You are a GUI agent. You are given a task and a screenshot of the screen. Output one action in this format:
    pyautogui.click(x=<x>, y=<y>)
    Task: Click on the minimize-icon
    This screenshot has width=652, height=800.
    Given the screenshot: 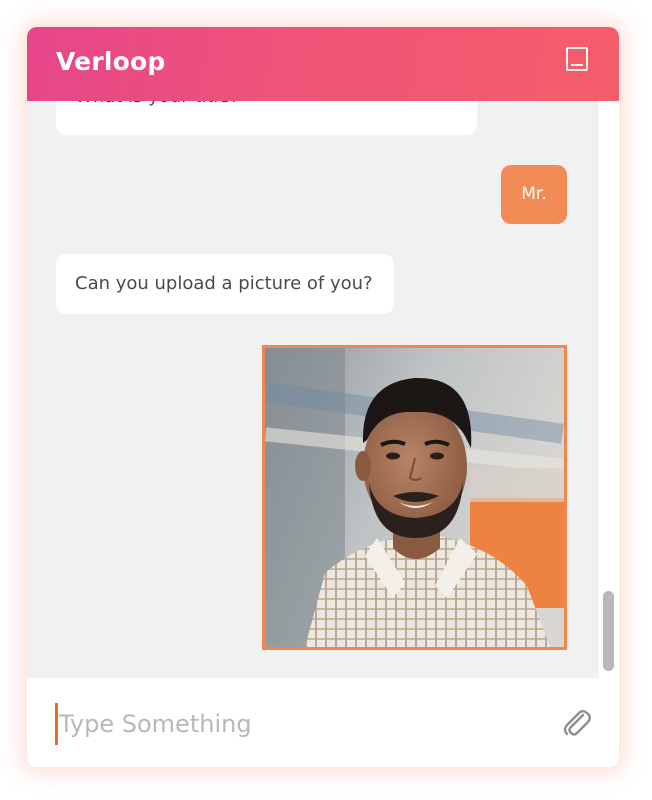 What is the action you would take?
    pyautogui.click(x=577, y=65)
    